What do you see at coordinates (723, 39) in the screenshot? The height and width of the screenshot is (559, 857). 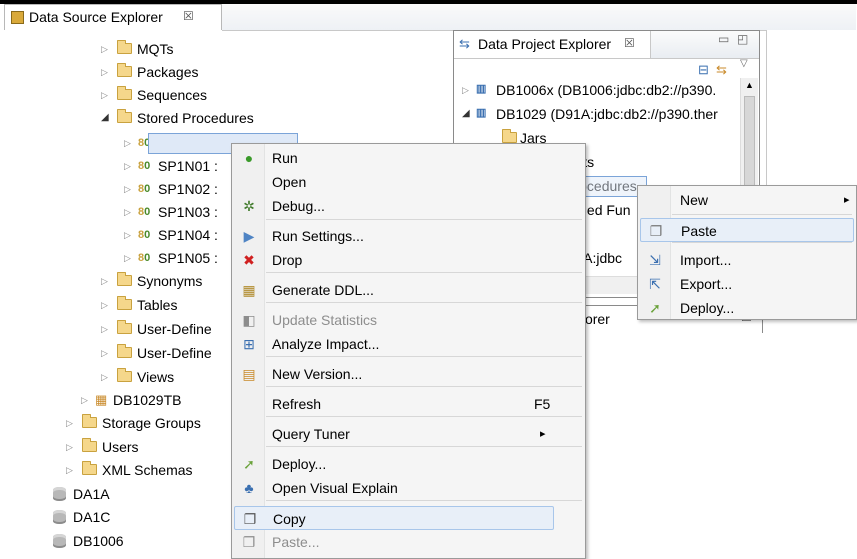 I see `minimize-icon: ▭` at bounding box center [723, 39].